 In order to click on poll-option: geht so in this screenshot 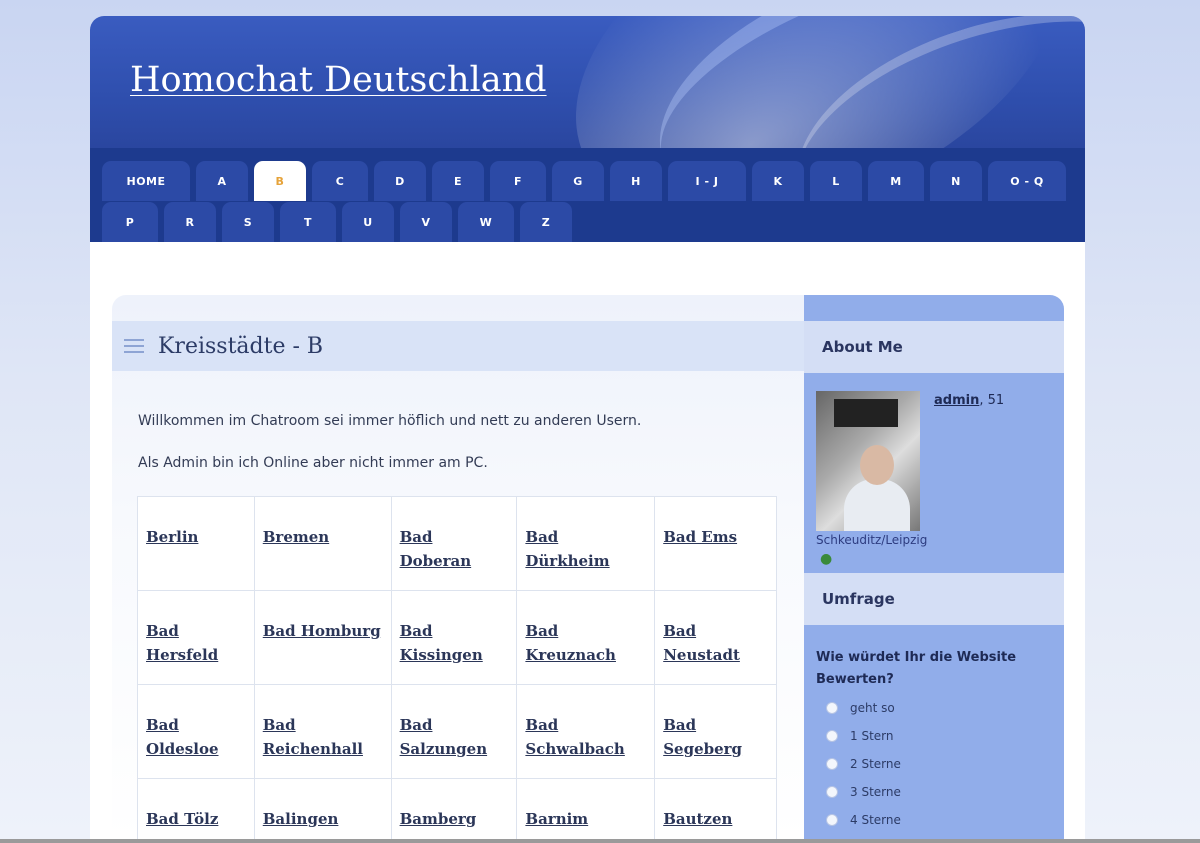, I will do `click(945, 708)`.